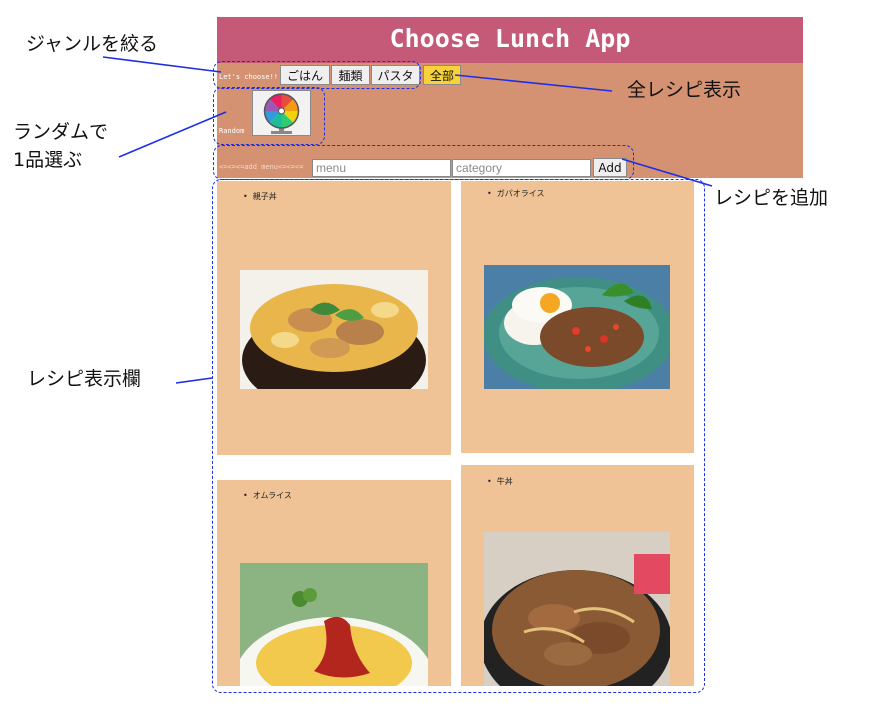 This screenshot has height=726, width=878. What do you see at coordinates (84, 379) in the screenshot?
I see `annotation-display-area: レシピ表示欄` at bounding box center [84, 379].